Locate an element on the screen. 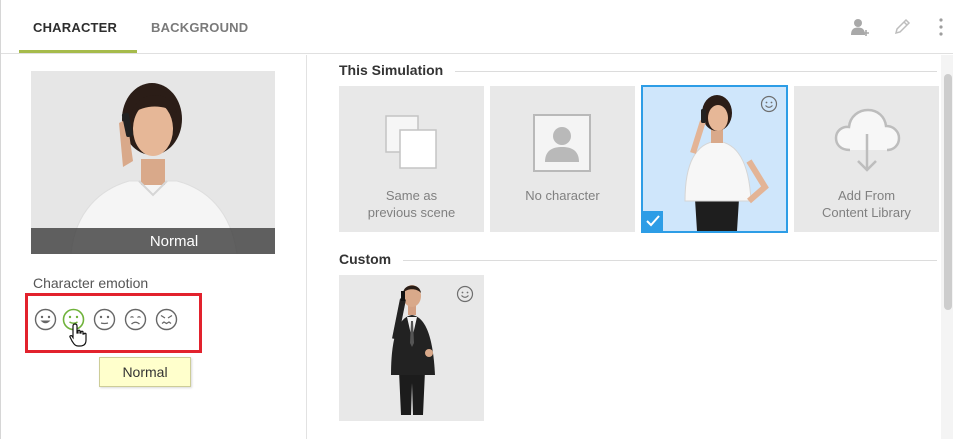  tab-bar: CHARACTER BACKGROUND is located at coordinates (477, 27).